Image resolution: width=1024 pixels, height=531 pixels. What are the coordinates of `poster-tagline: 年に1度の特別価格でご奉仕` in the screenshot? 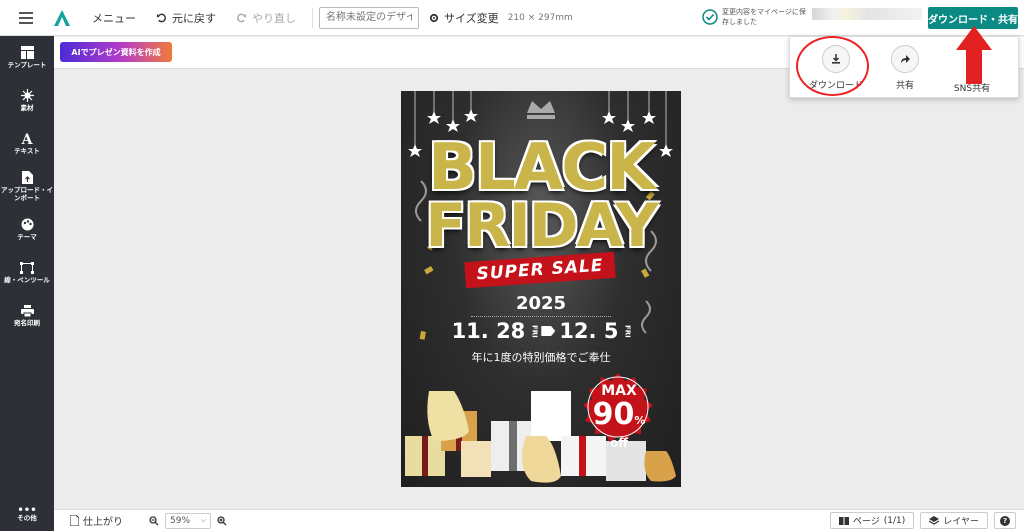 It's located at (541, 357).